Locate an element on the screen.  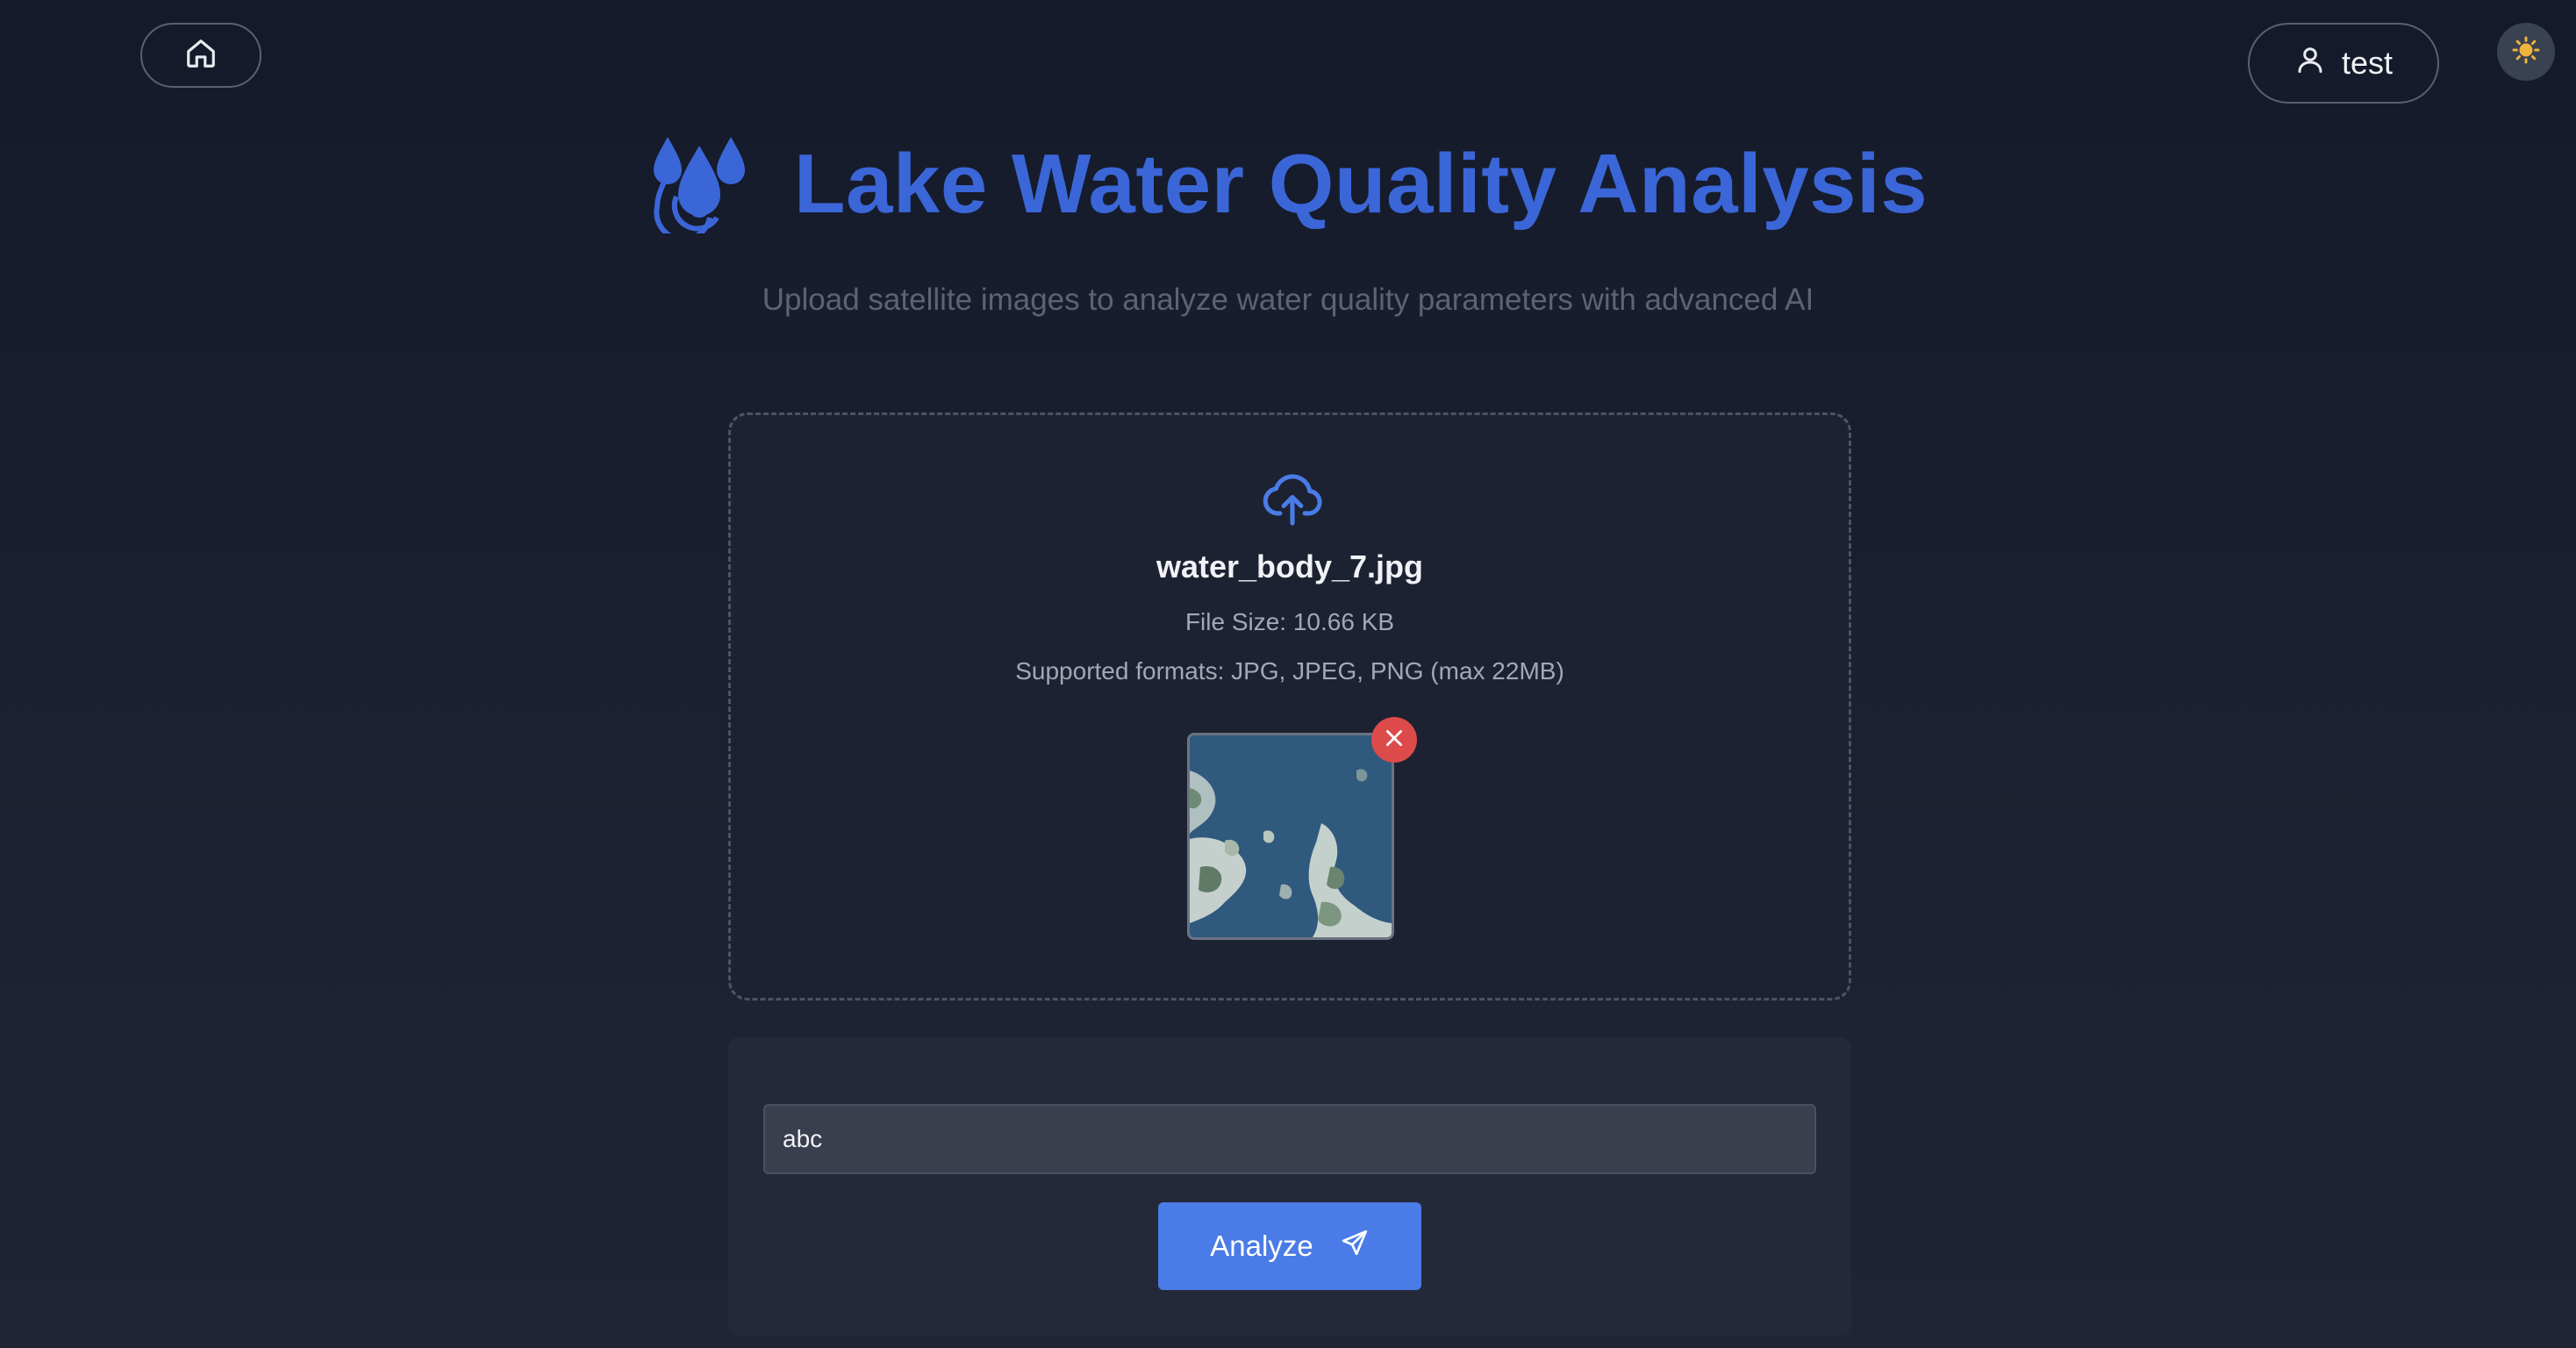
water-drops-icon is located at coordinates (699, 187).